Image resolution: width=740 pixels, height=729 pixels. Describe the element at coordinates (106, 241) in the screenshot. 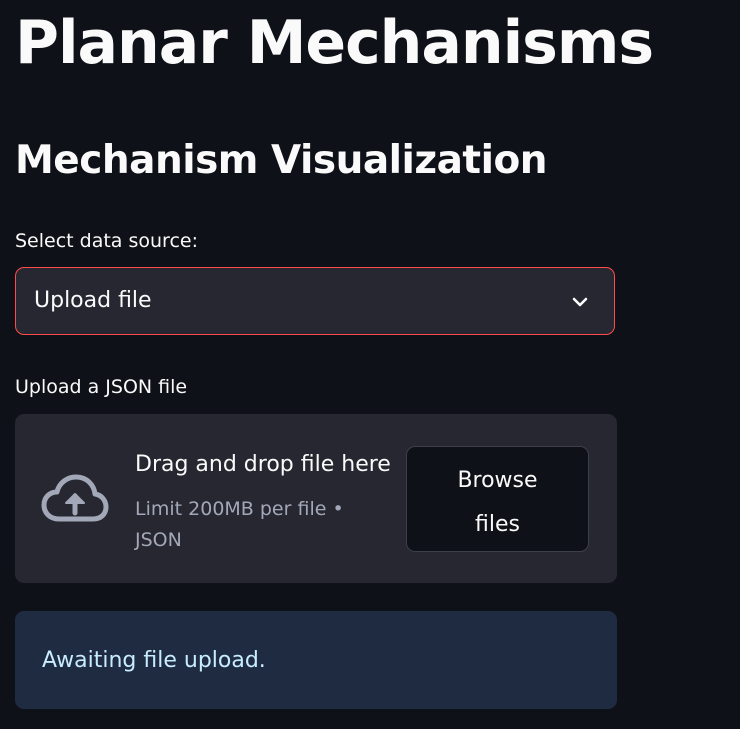

I see `data-source-label: Select data source:` at that location.